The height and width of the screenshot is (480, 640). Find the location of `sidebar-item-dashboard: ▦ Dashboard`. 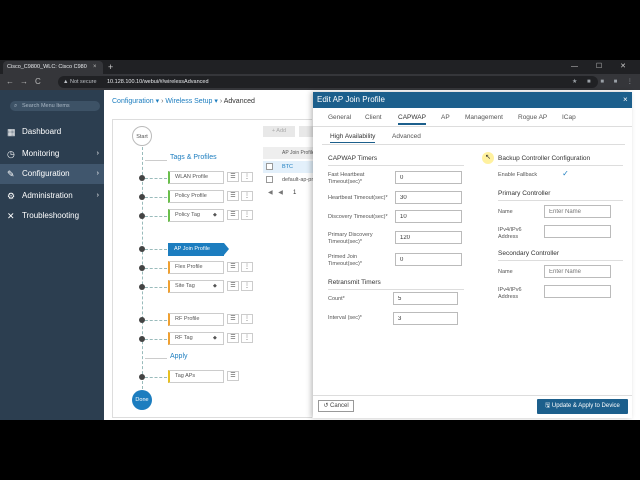

sidebar-item-dashboard: ▦ Dashboard is located at coordinates (52, 132).